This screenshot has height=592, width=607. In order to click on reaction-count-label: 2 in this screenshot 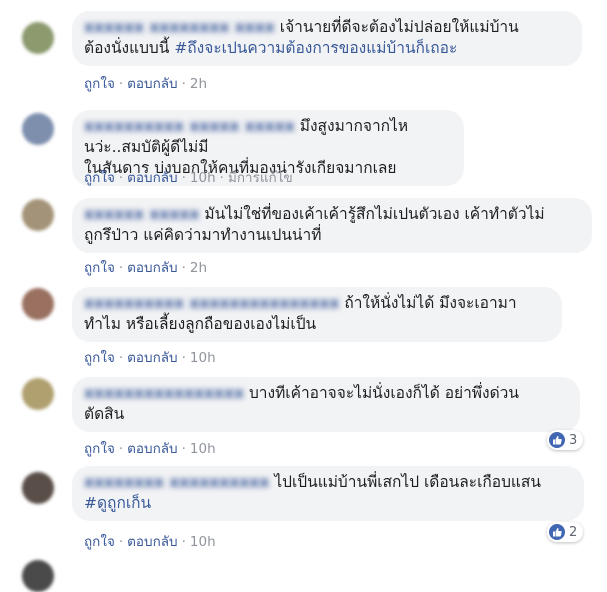, I will do `click(573, 532)`.